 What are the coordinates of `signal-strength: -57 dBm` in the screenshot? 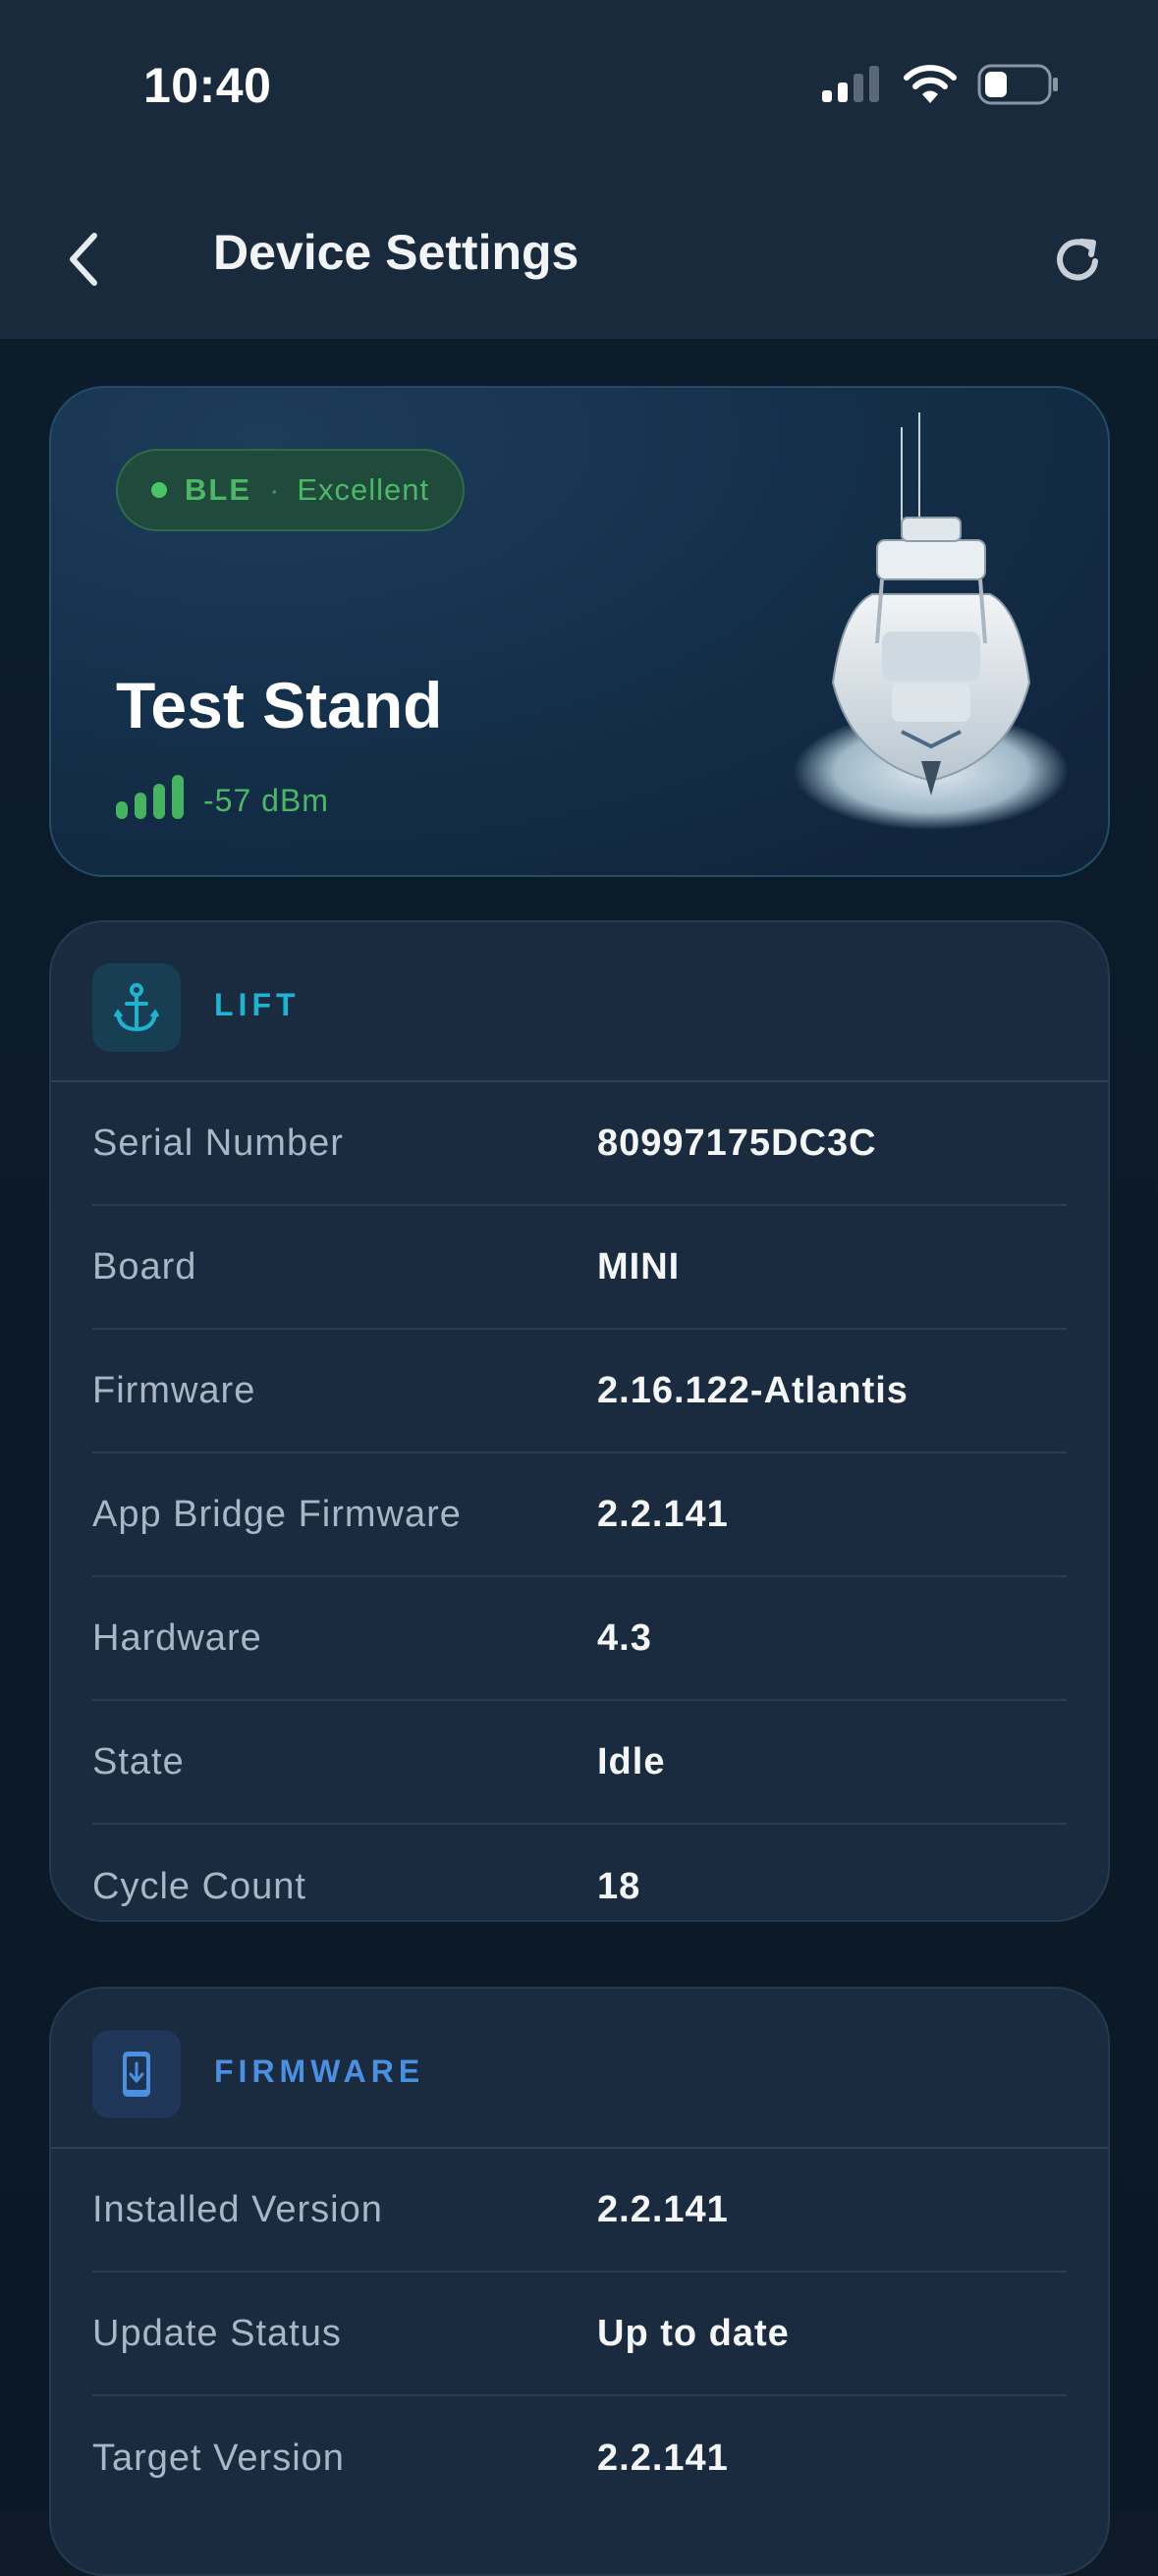 It's located at (222, 796).